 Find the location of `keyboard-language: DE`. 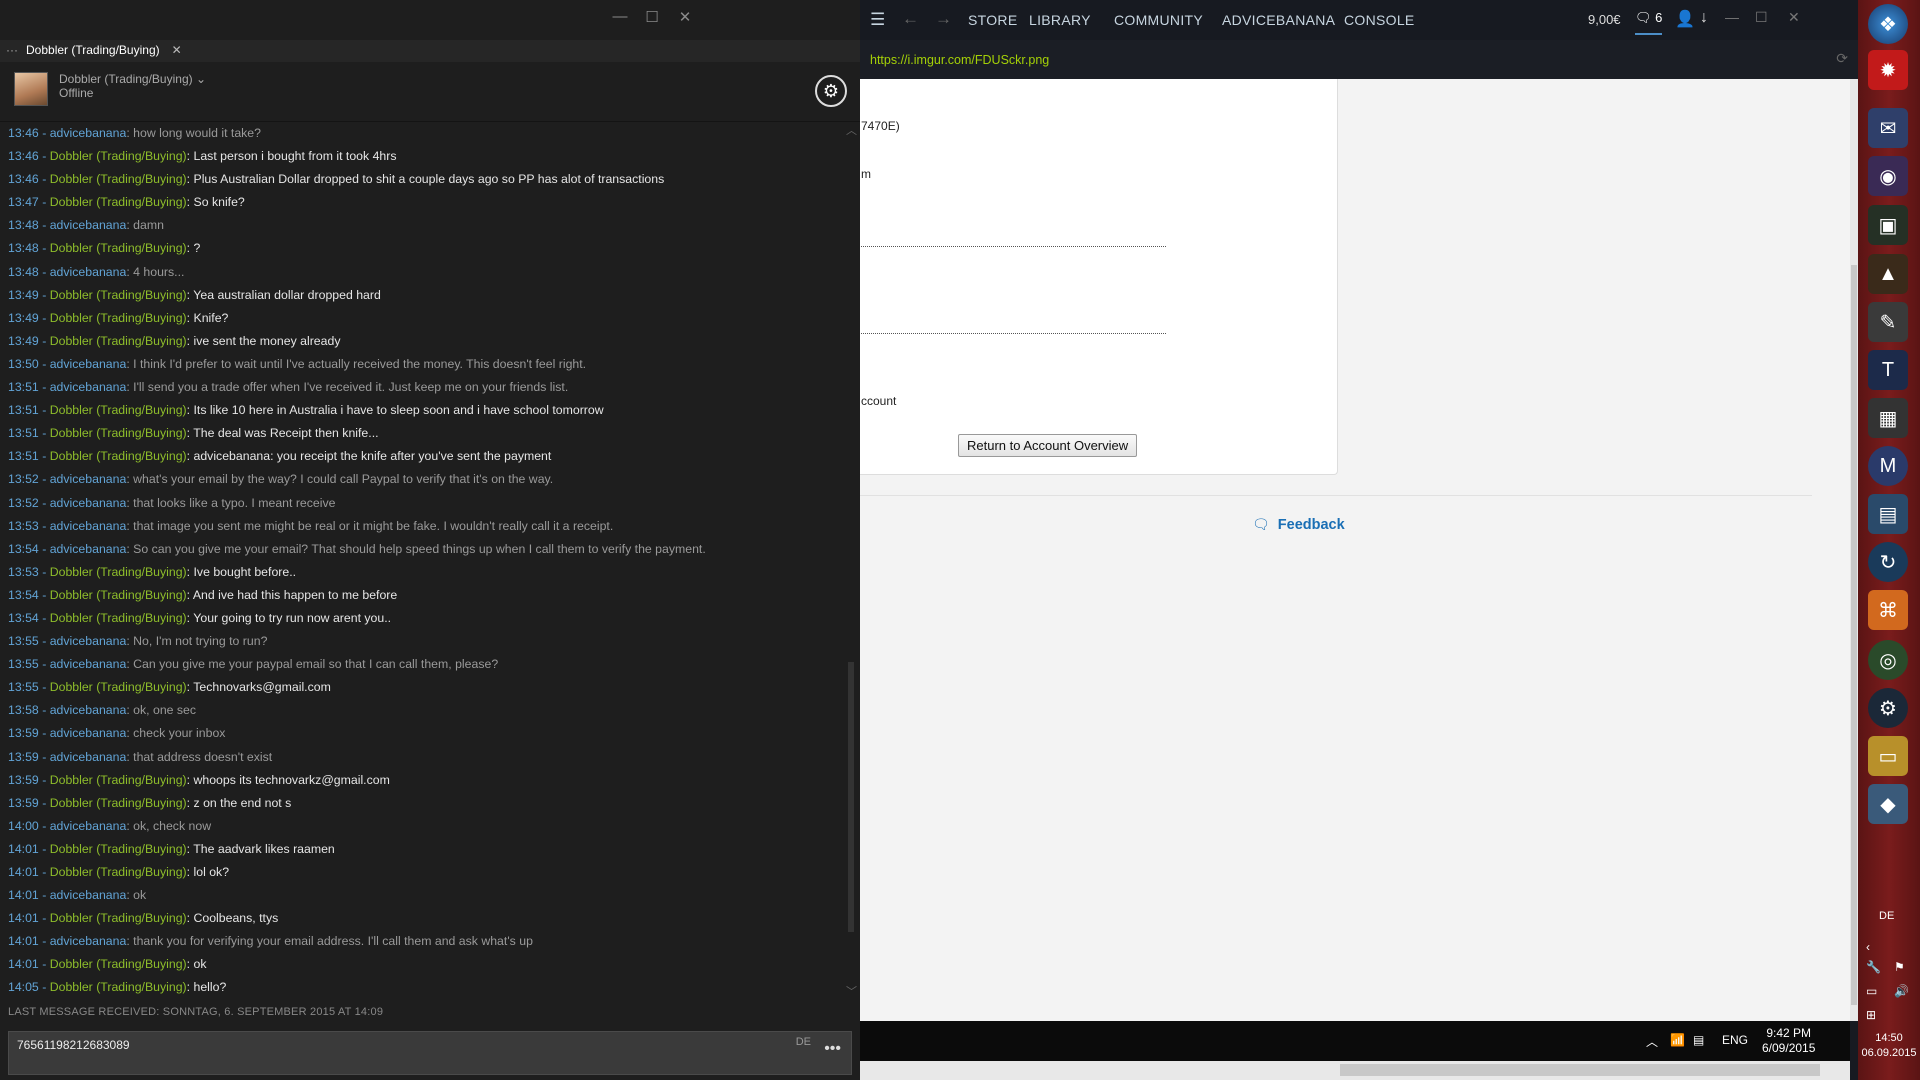

keyboard-language: DE is located at coordinates (1886, 916).